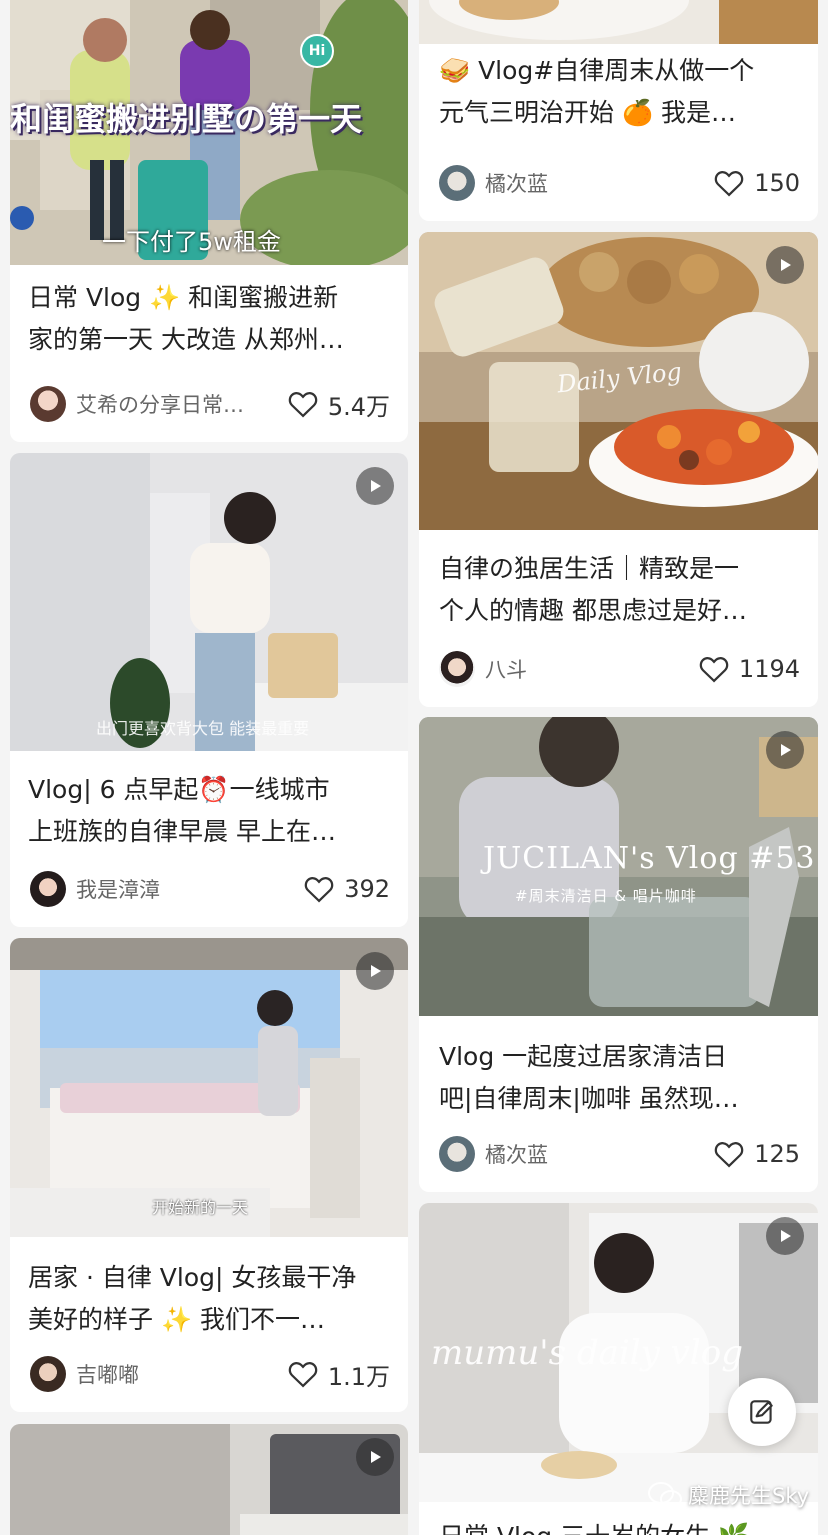  I want to click on like-count: 1194, so click(769, 669).